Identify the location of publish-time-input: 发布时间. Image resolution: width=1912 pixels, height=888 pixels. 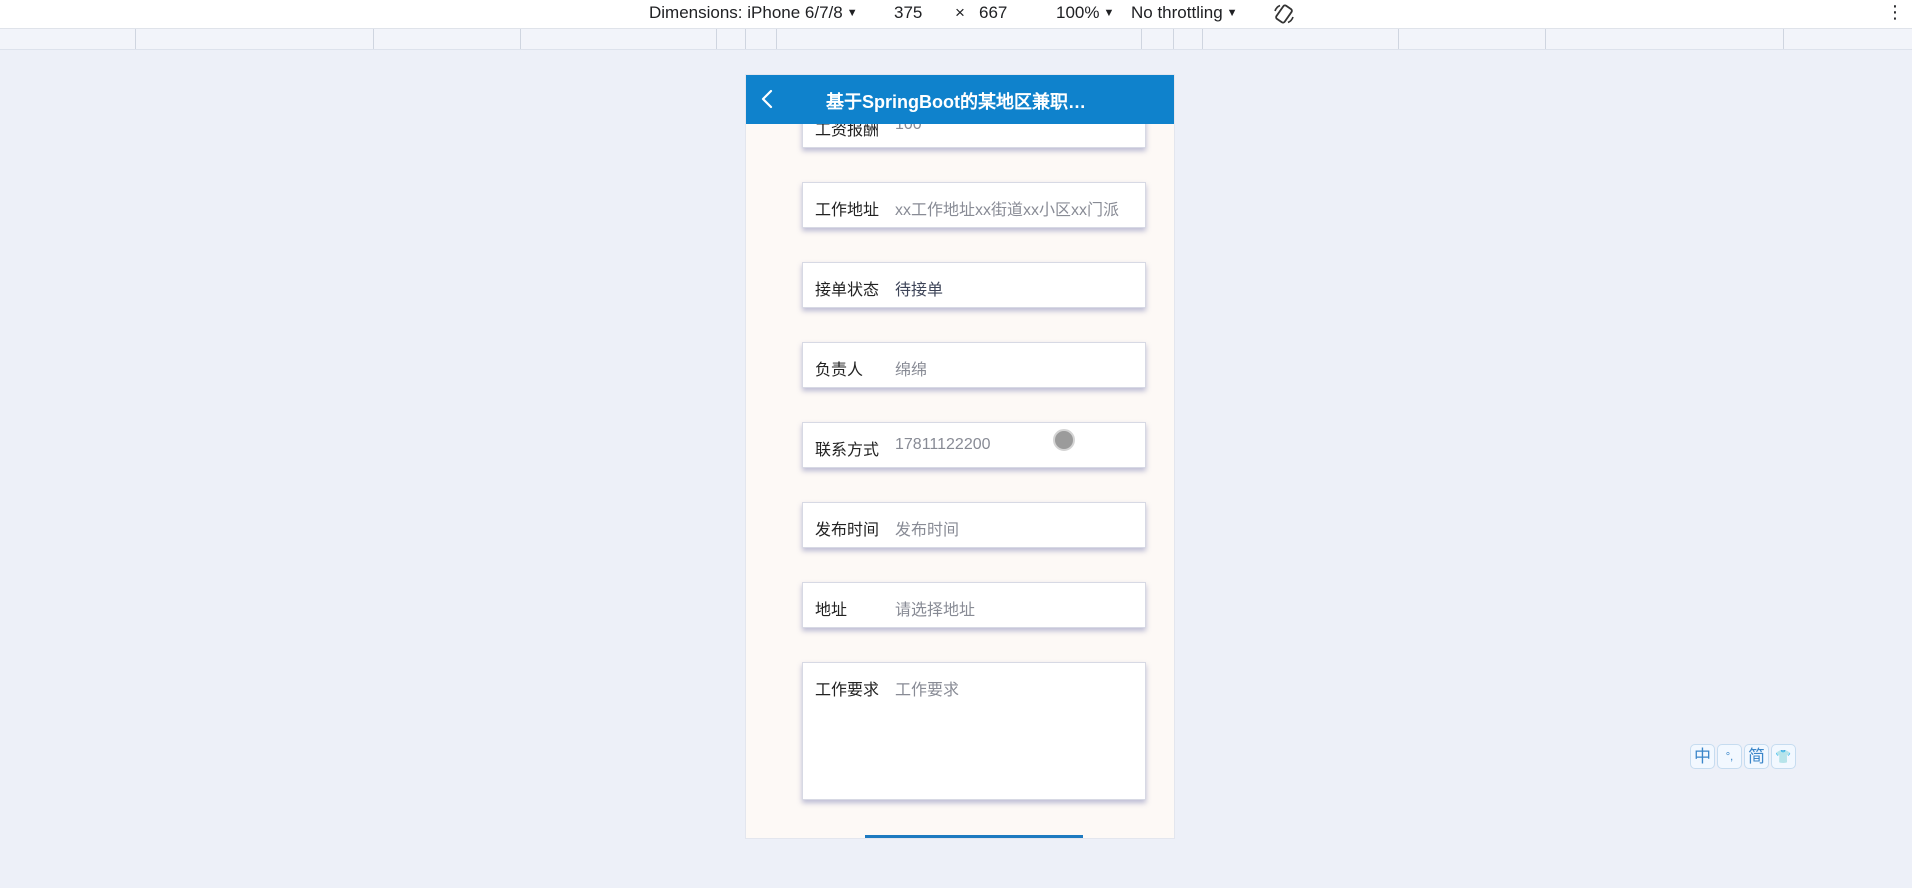
(1017, 528).